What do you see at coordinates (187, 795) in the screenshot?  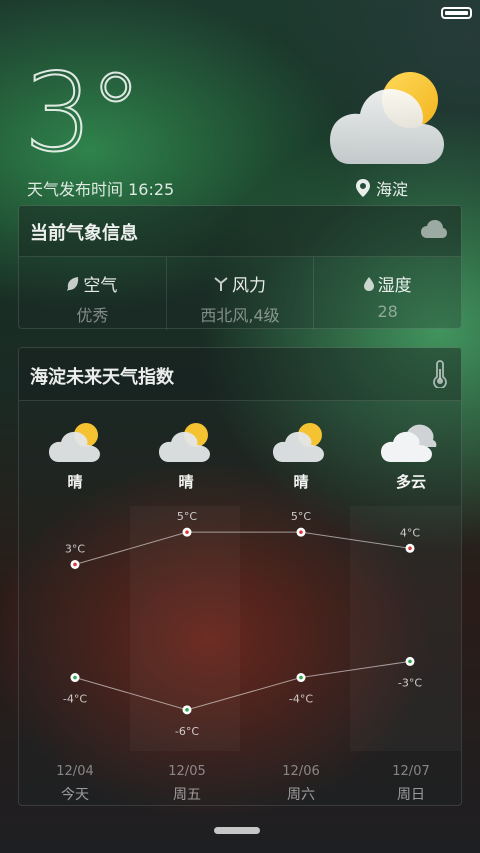 I see `forecast-weekday: 周五` at bounding box center [187, 795].